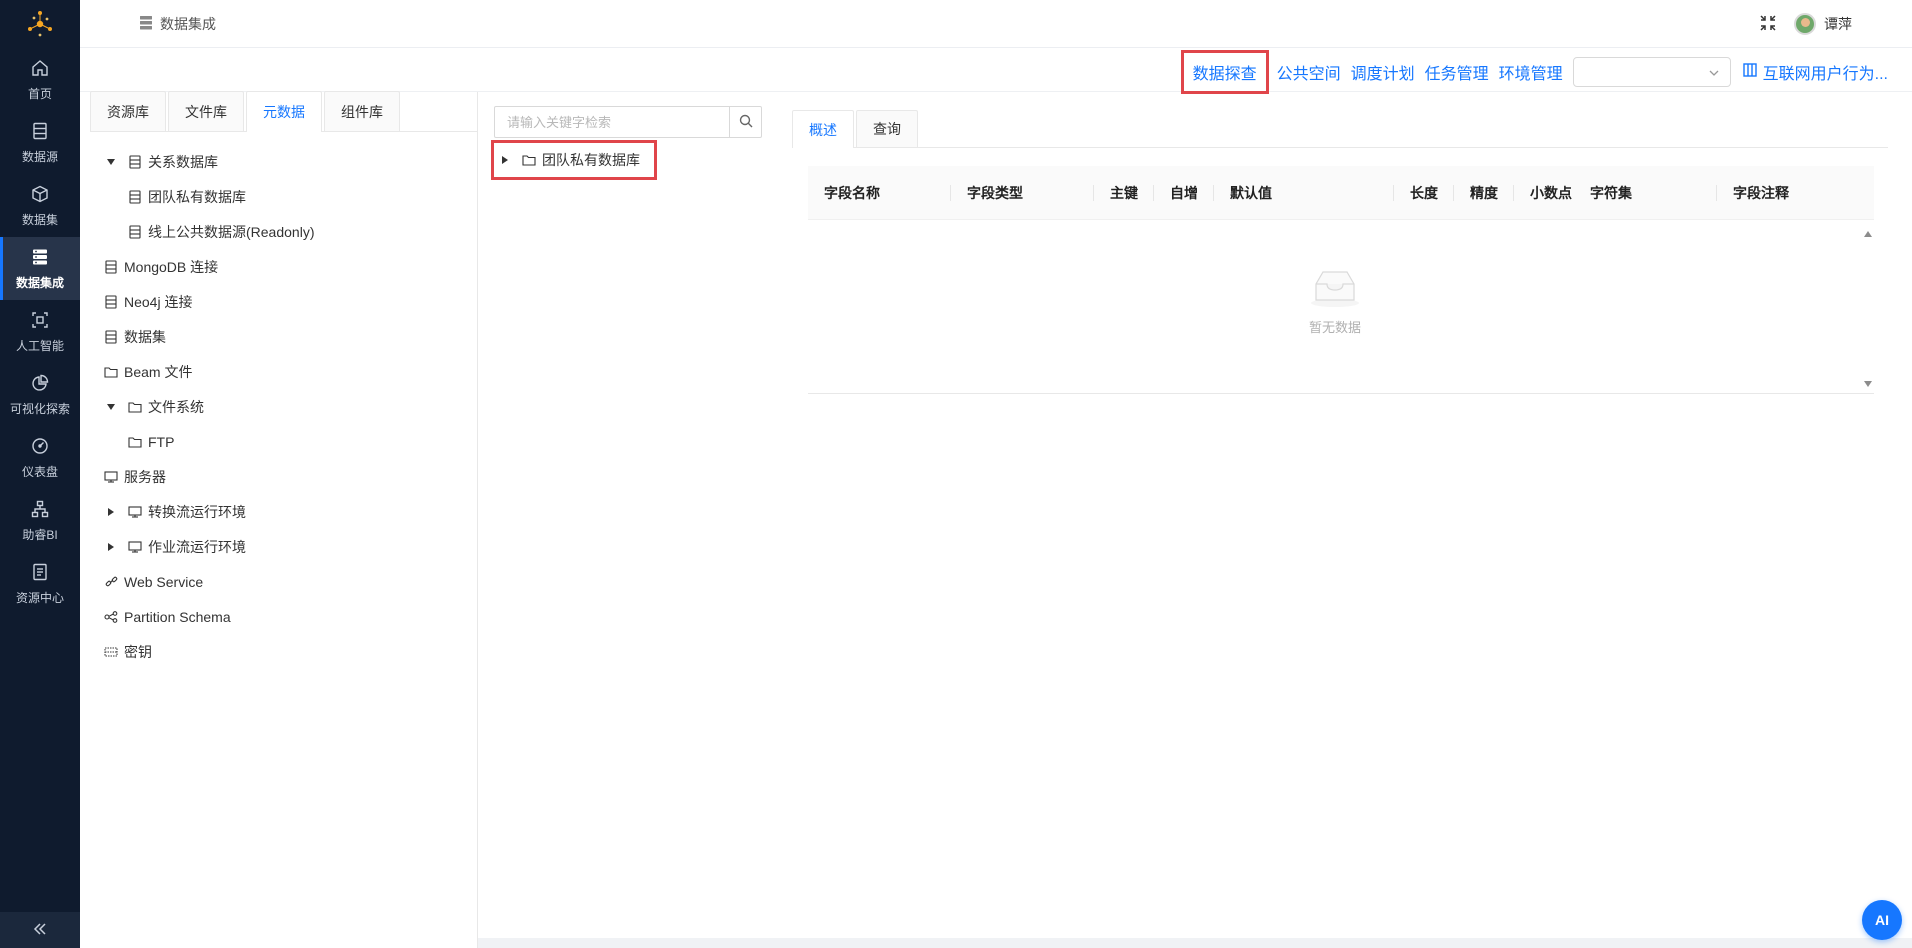 This screenshot has width=1912, height=948. Describe the element at coordinates (111, 652) in the screenshot. I see `key-icon` at that location.